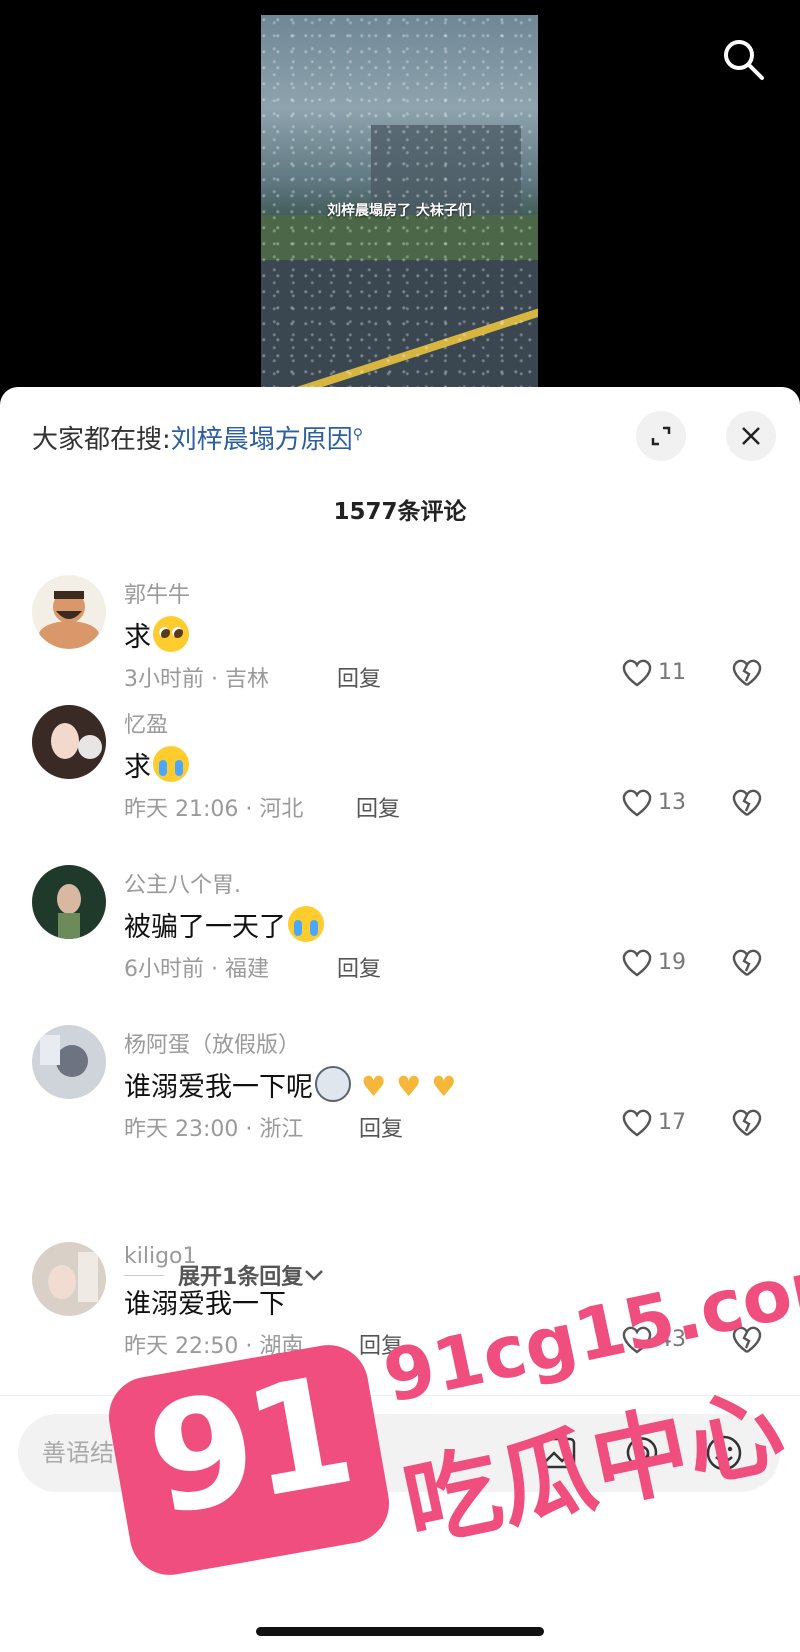  I want to click on search-icon, so click(743, 59).